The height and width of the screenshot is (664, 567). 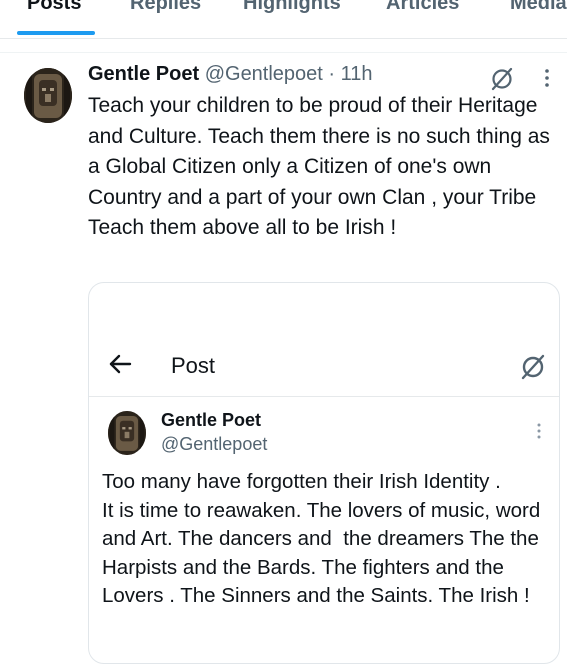 I want to click on tab-highlights: Highlights, so click(x=292, y=7).